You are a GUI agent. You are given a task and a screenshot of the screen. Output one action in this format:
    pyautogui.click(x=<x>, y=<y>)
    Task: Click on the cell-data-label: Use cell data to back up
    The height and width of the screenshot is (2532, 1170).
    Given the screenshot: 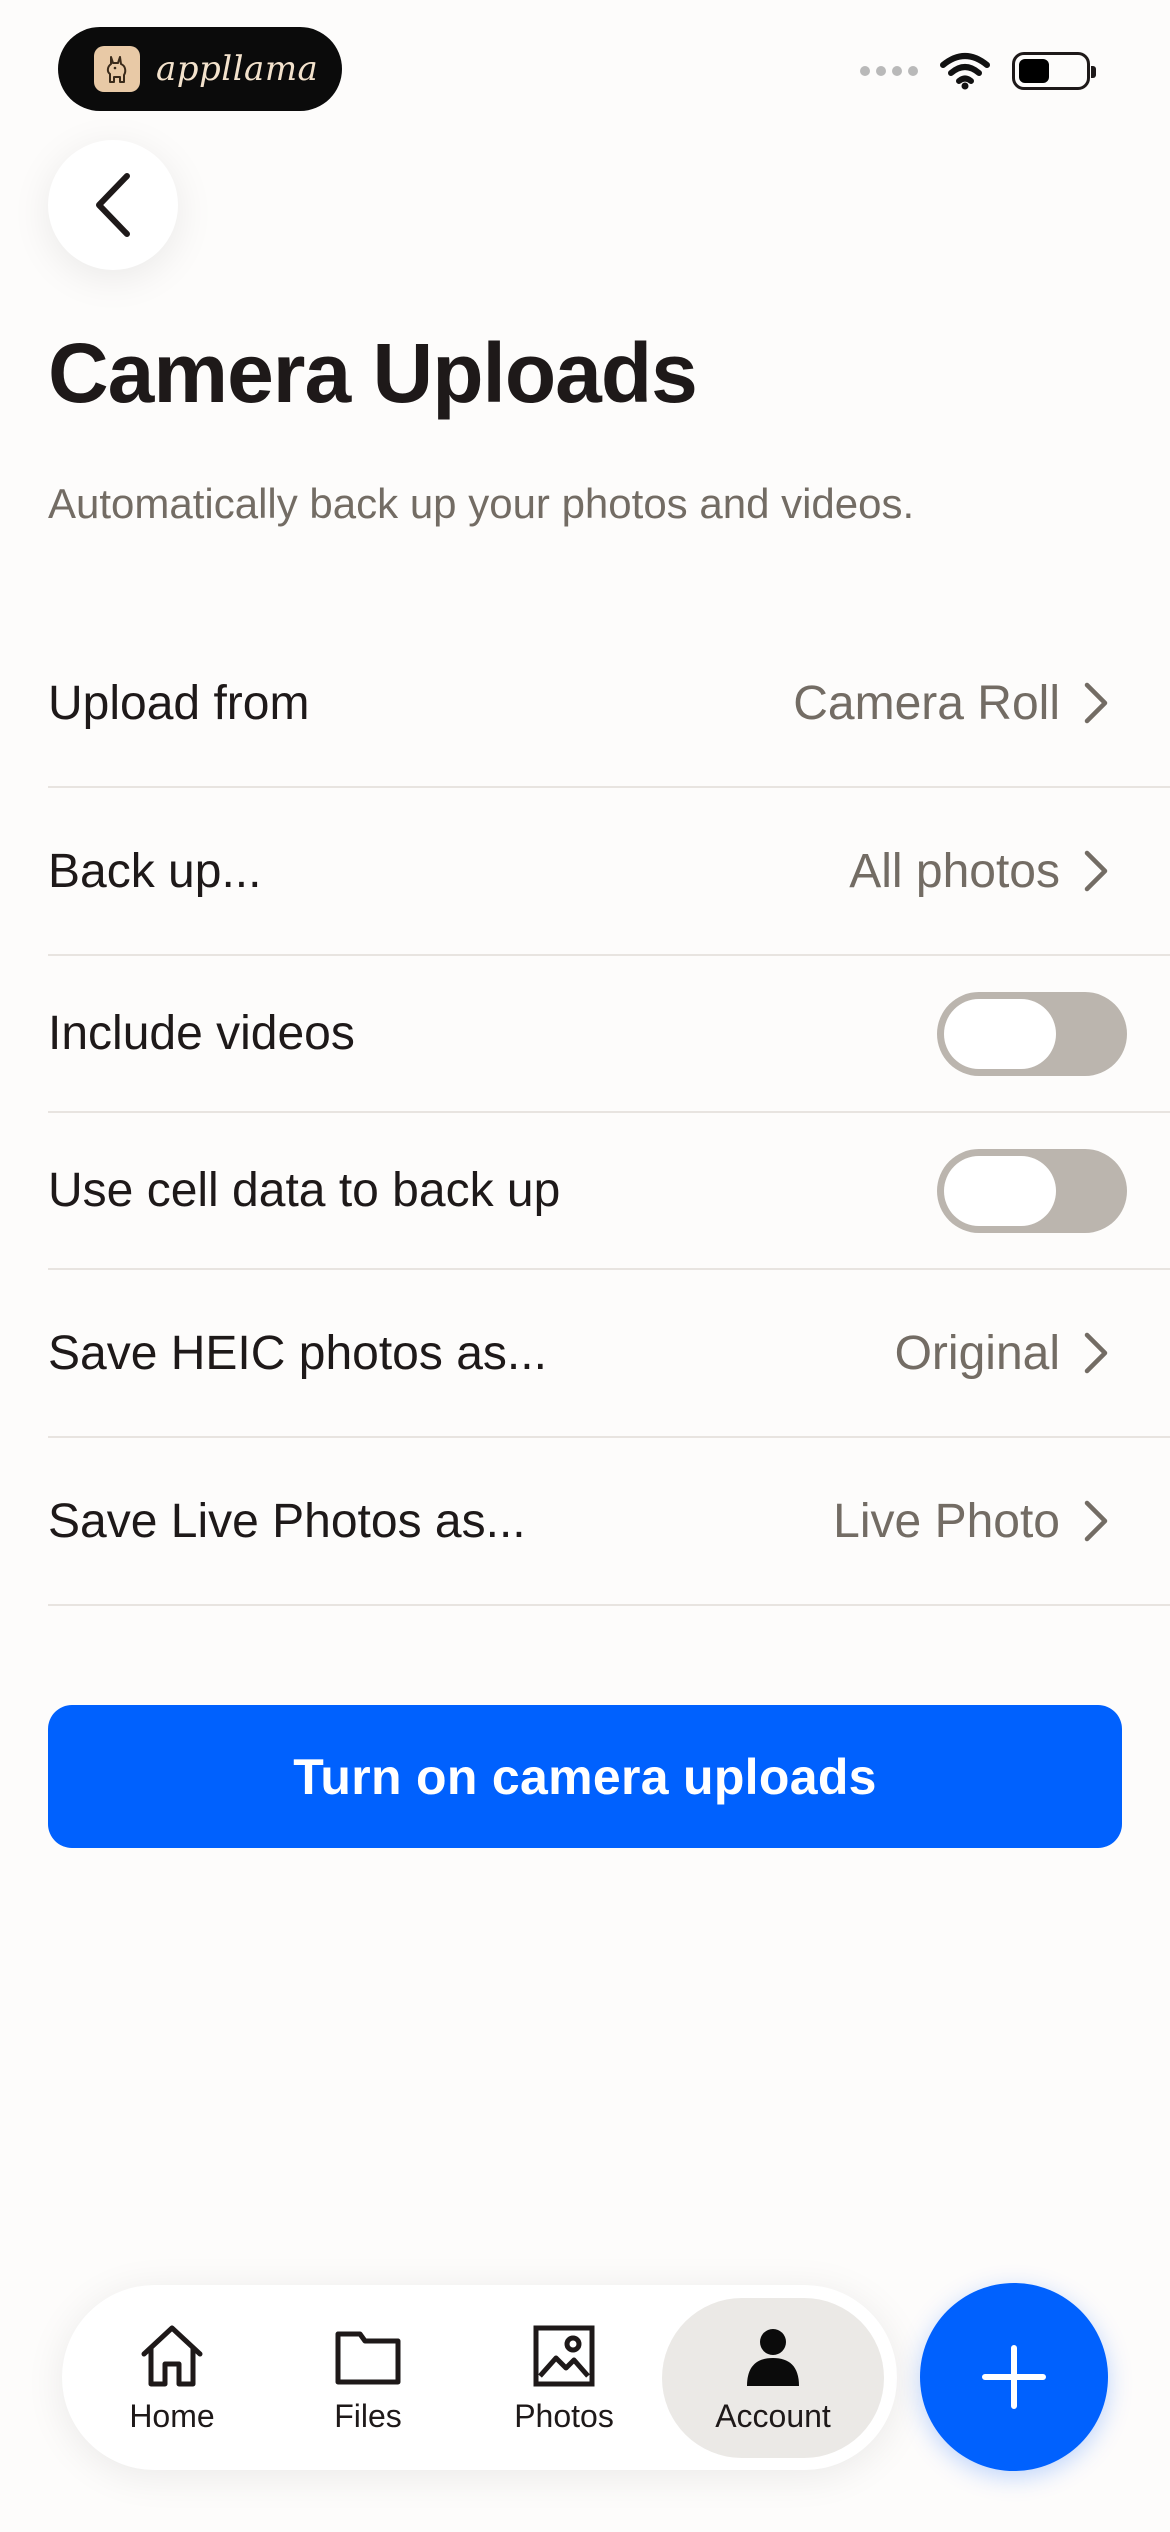 What is the action you would take?
    pyautogui.click(x=304, y=1190)
    